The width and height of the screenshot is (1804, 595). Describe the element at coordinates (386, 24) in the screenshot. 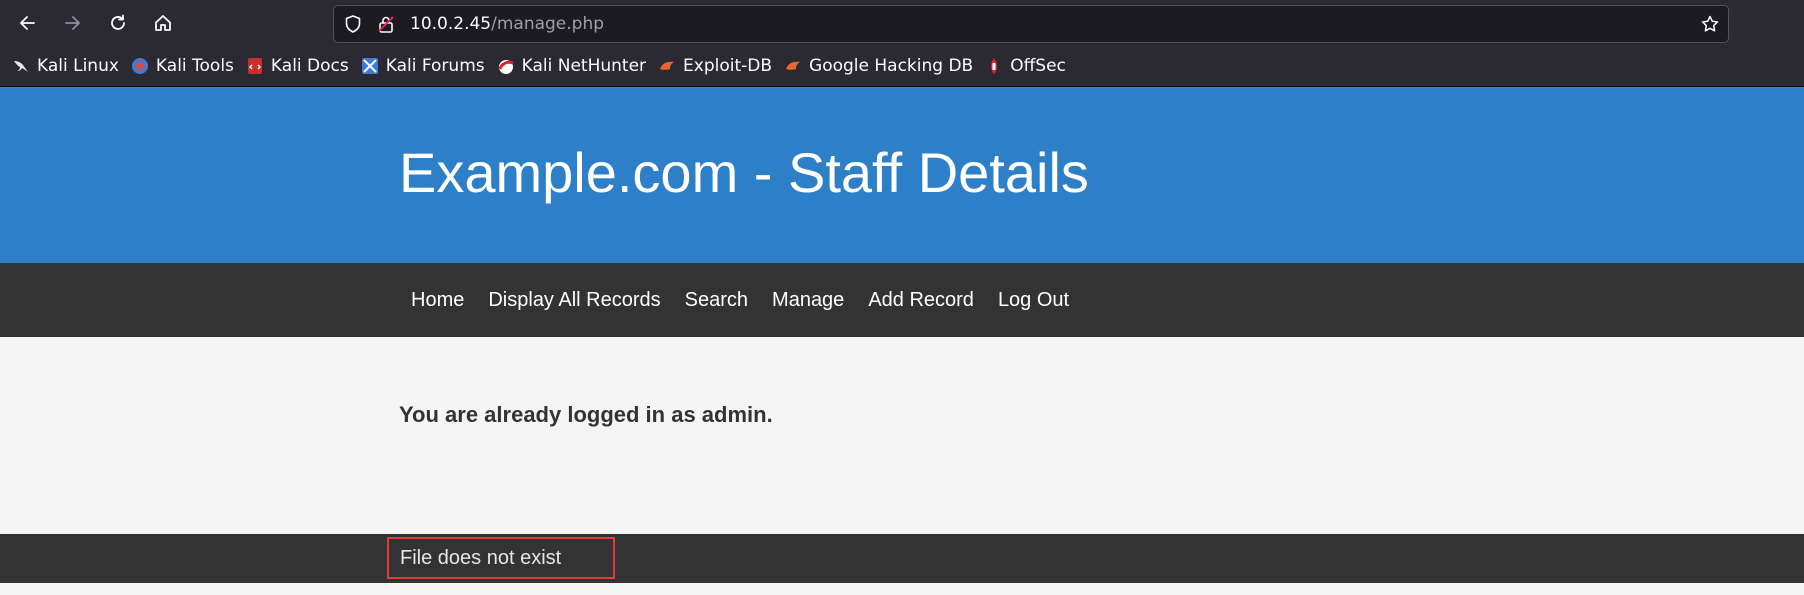

I see `insecure-lock-icon` at that location.